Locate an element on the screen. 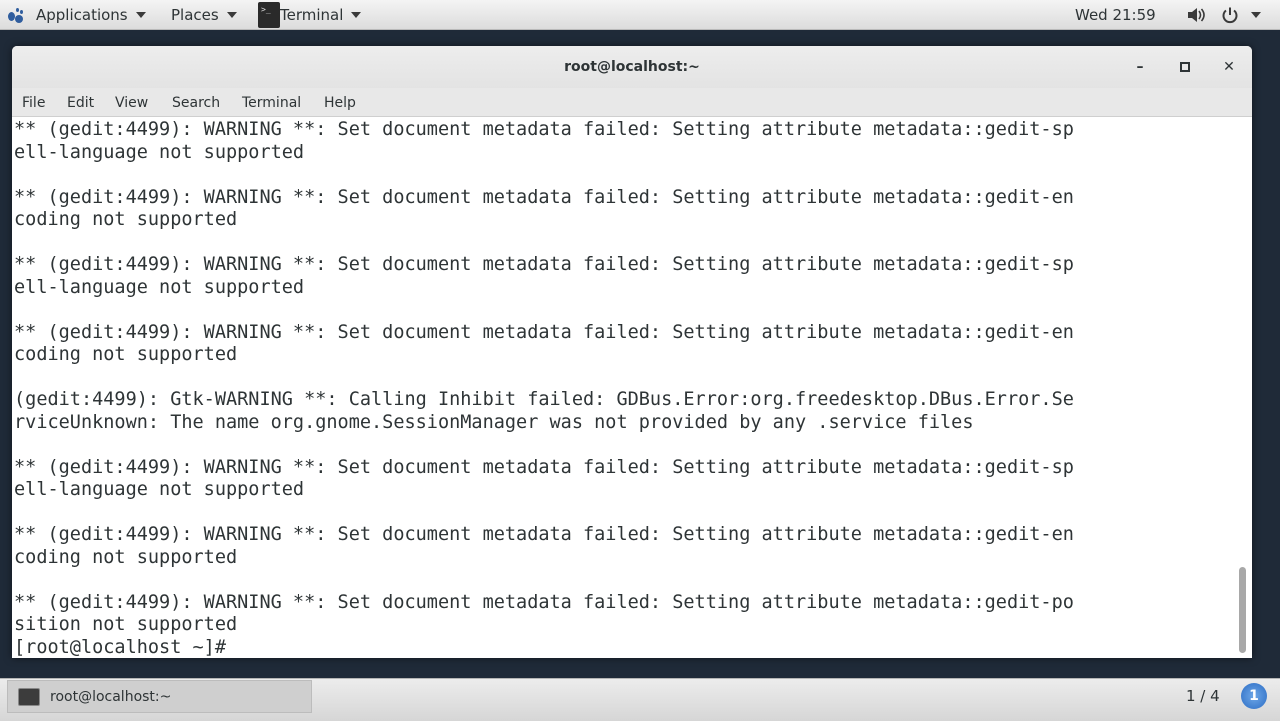 The width and height of the screenshot is (1280, 721). top-bar: Applications Places Terminal Wed 21:59 is located at coordinates (640, 15).